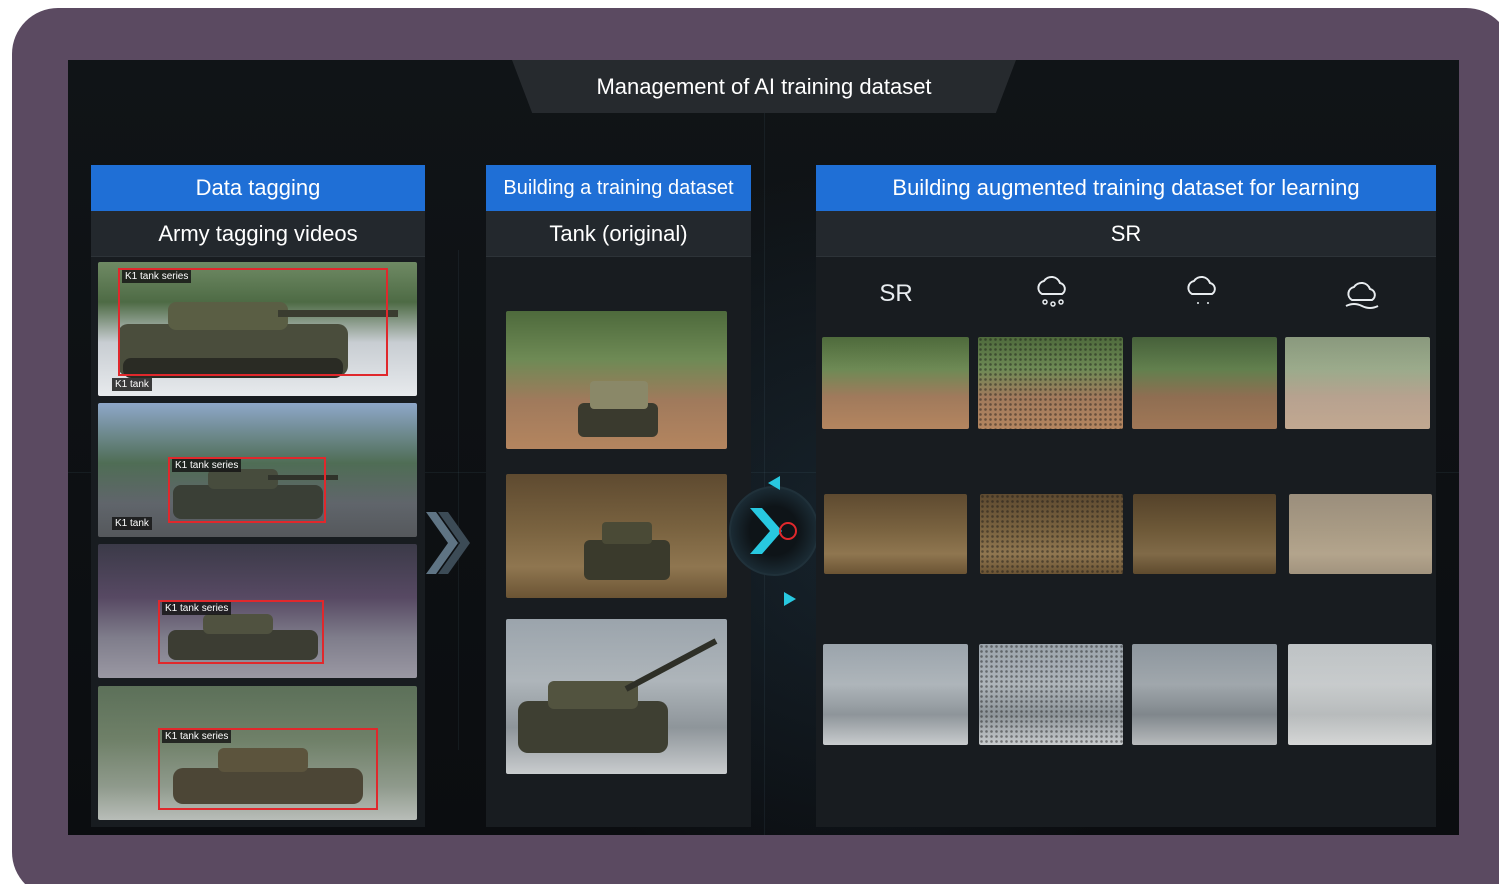 The height and width of the screenshot is (884, 1499). I want to click on training-panel-header: Building a training dataset, so click(618, 188).